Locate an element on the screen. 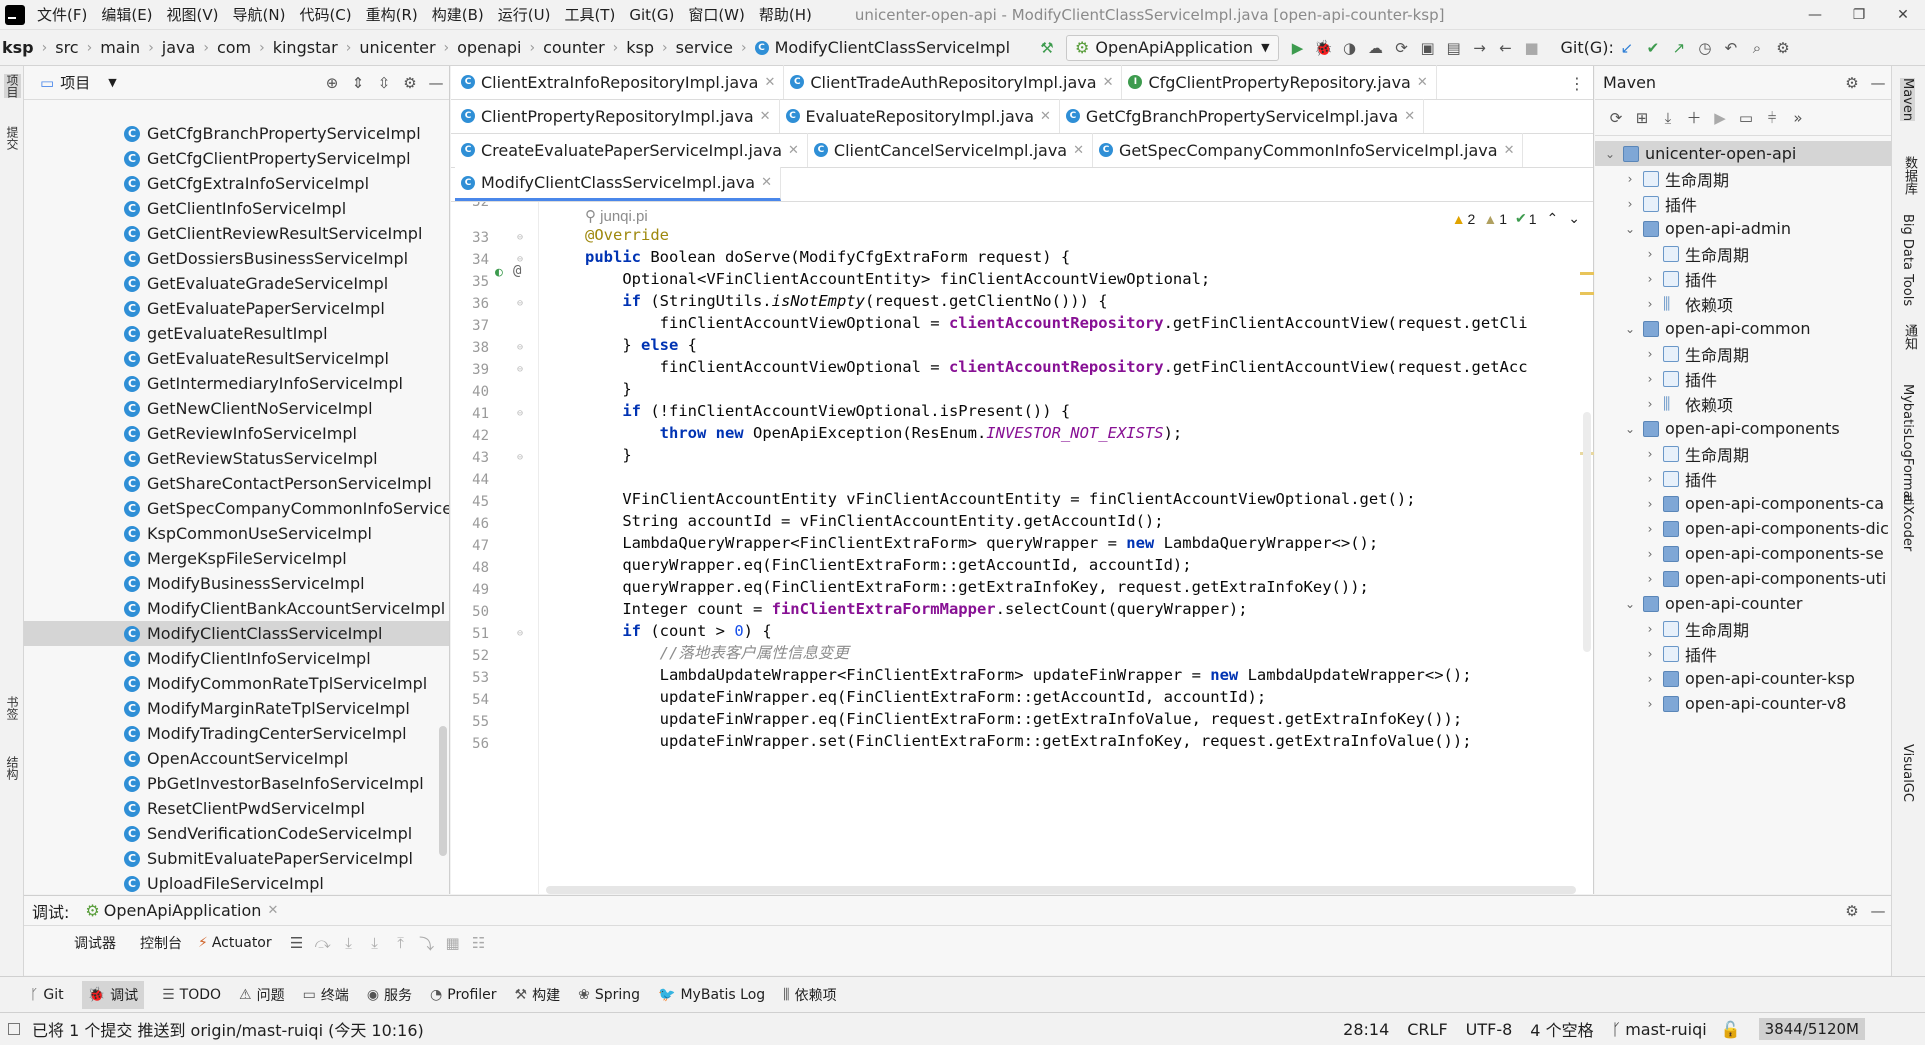 This screenshot has width=1925, height=1045. menu-item: 代码(C) is located at coordinates (325, 14).